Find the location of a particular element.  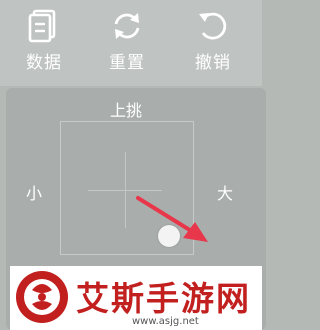

site-logo-icon is located at coordinates (42, 297).